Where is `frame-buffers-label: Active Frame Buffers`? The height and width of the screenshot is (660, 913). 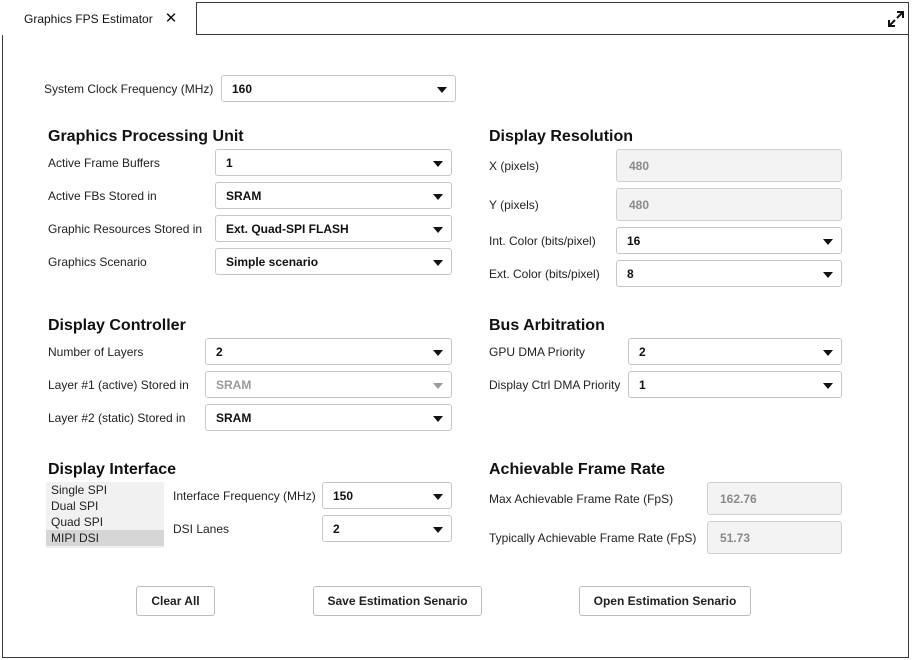 frame-buffers-label: Active Frame Buffers is located at coordinates (104, 163).